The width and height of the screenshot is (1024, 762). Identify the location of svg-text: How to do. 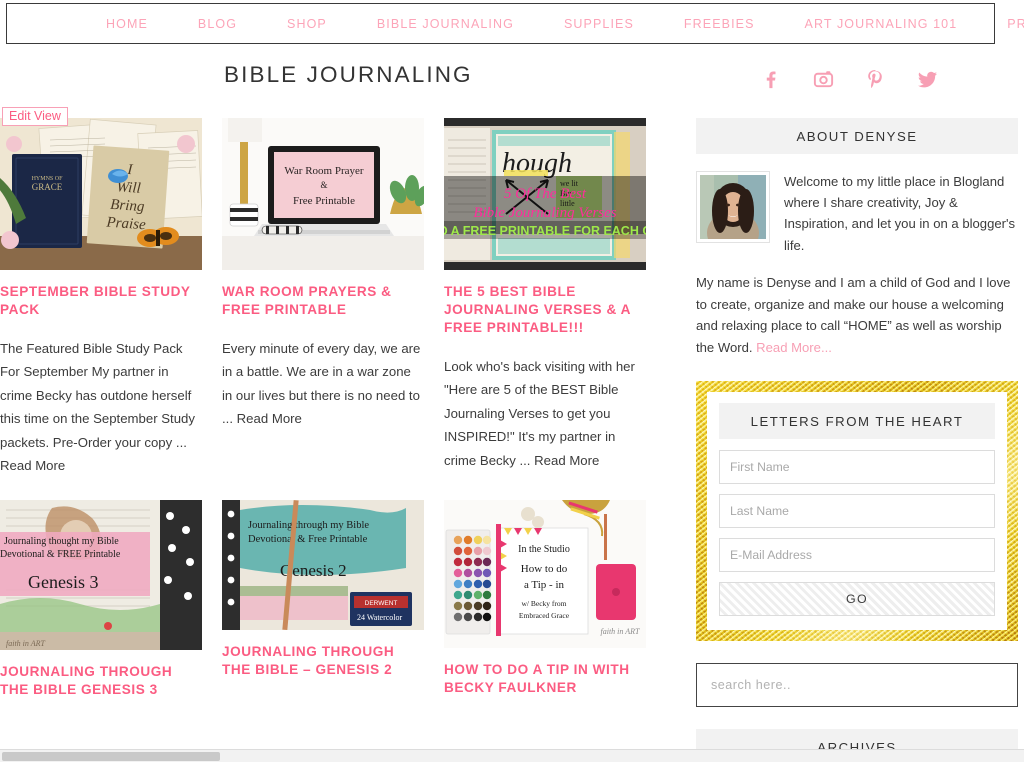
(544, 569).